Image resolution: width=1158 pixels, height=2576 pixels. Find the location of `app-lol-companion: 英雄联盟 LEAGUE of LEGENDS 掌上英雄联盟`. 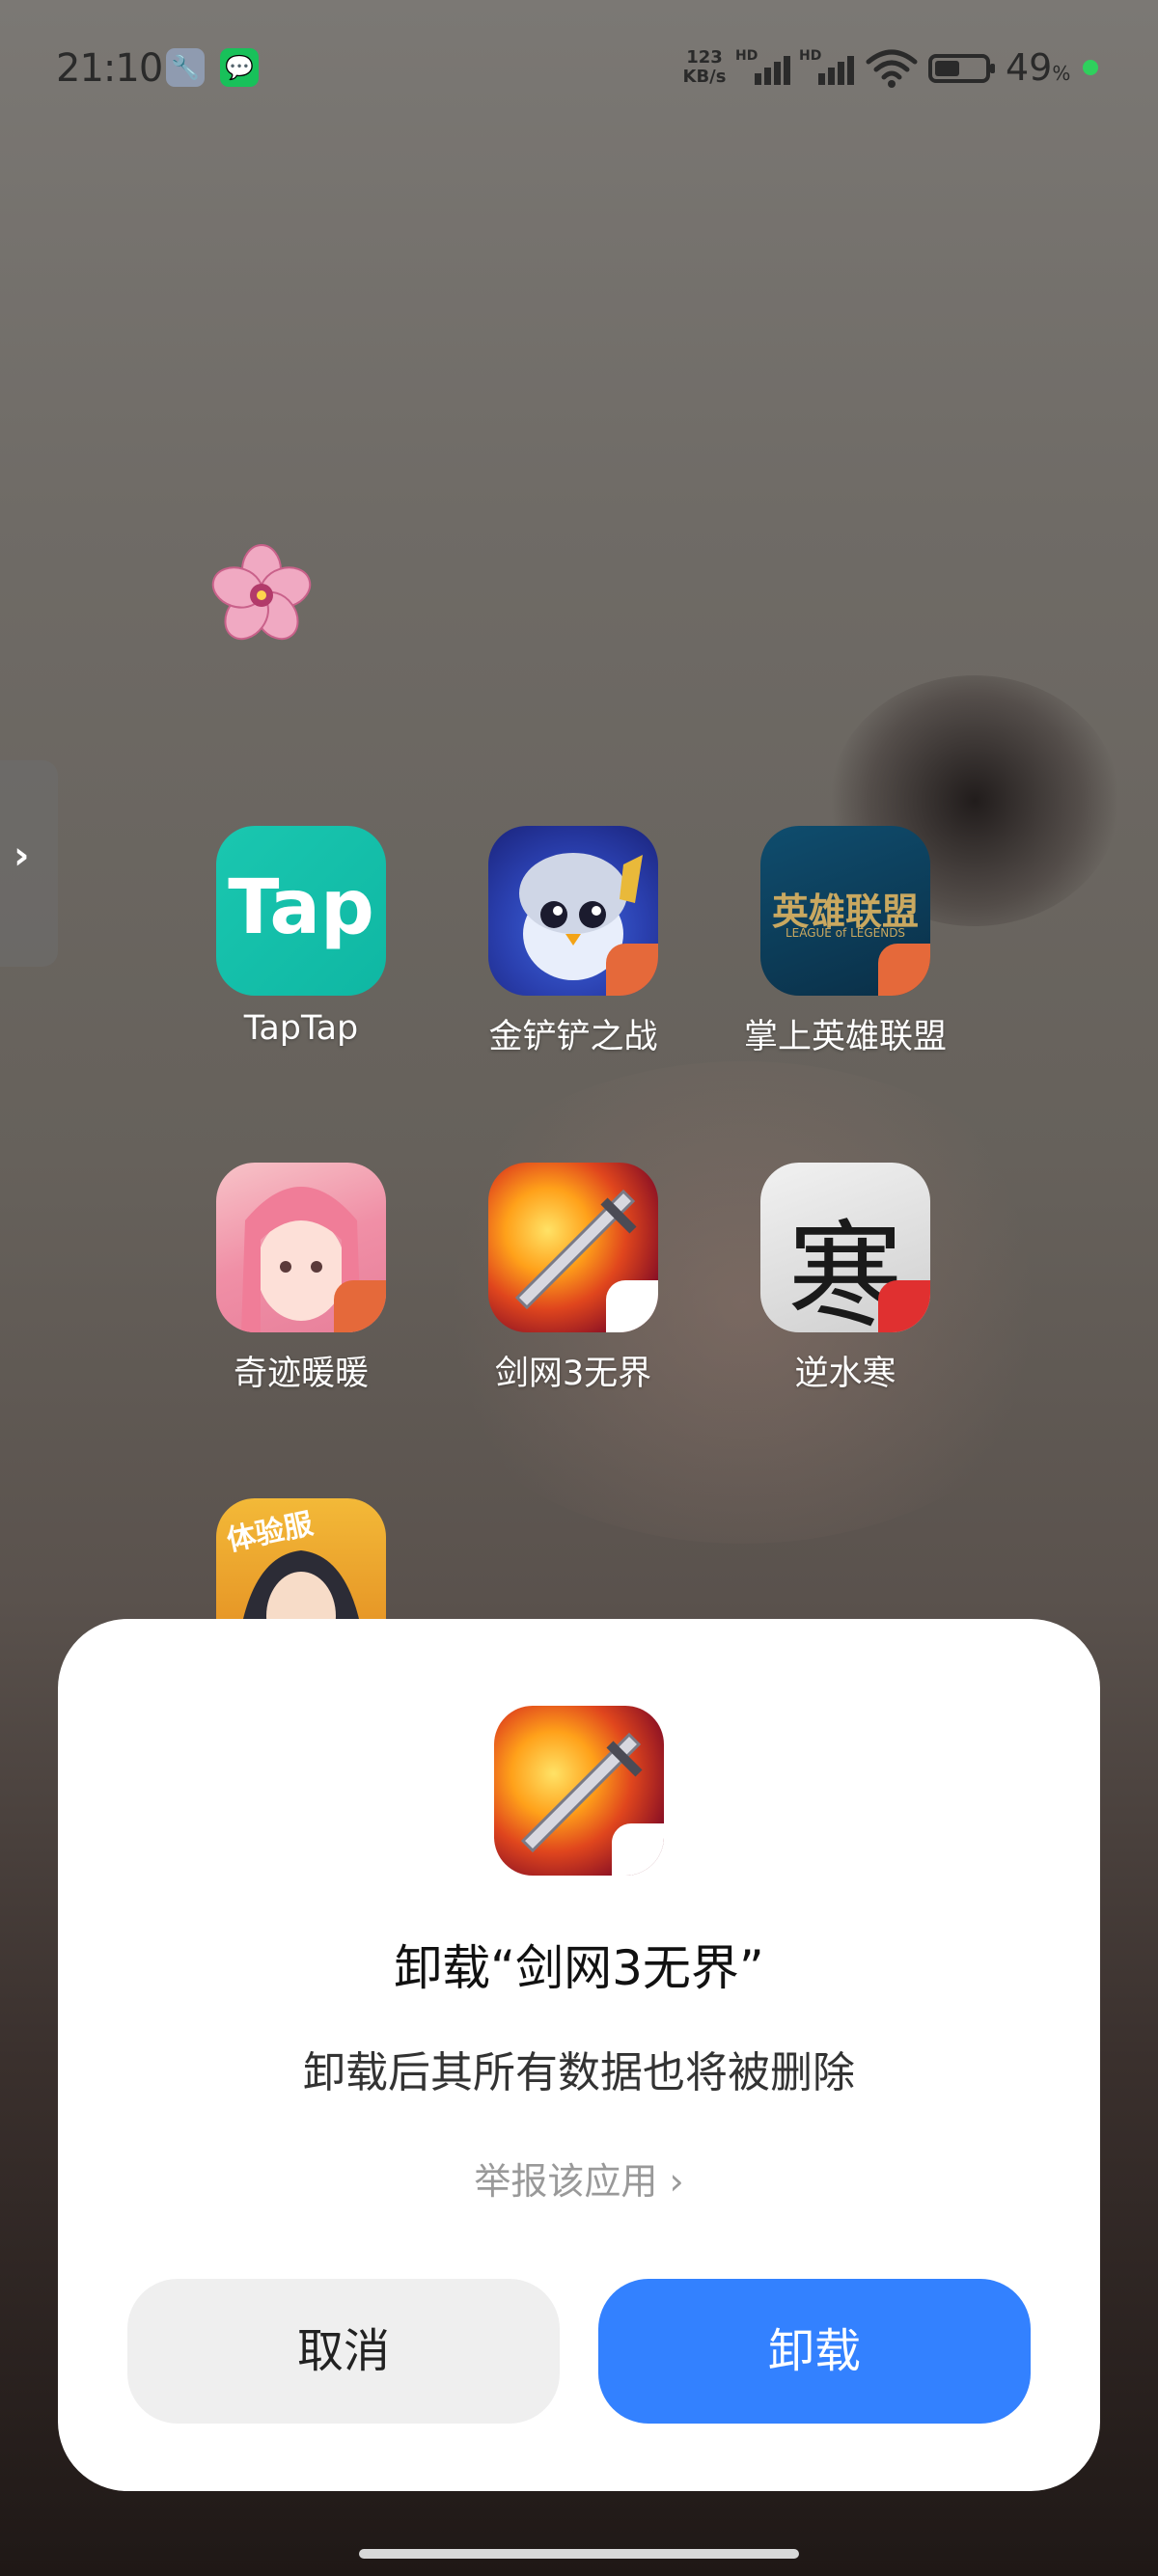

app-lol-companion: 英雄联盟 LEAGUE of LEGENDS 掌上英雄联盟 is located at coordinates (845, 942).